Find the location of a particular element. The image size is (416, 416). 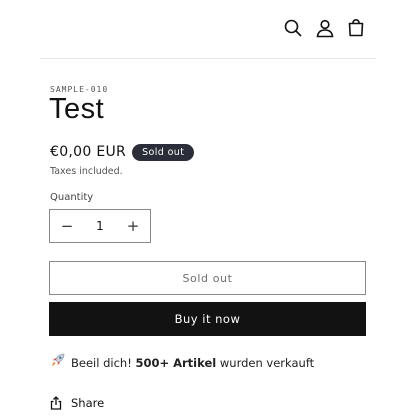

decrease-quantity-button: − is located at coordinates (67, 226).